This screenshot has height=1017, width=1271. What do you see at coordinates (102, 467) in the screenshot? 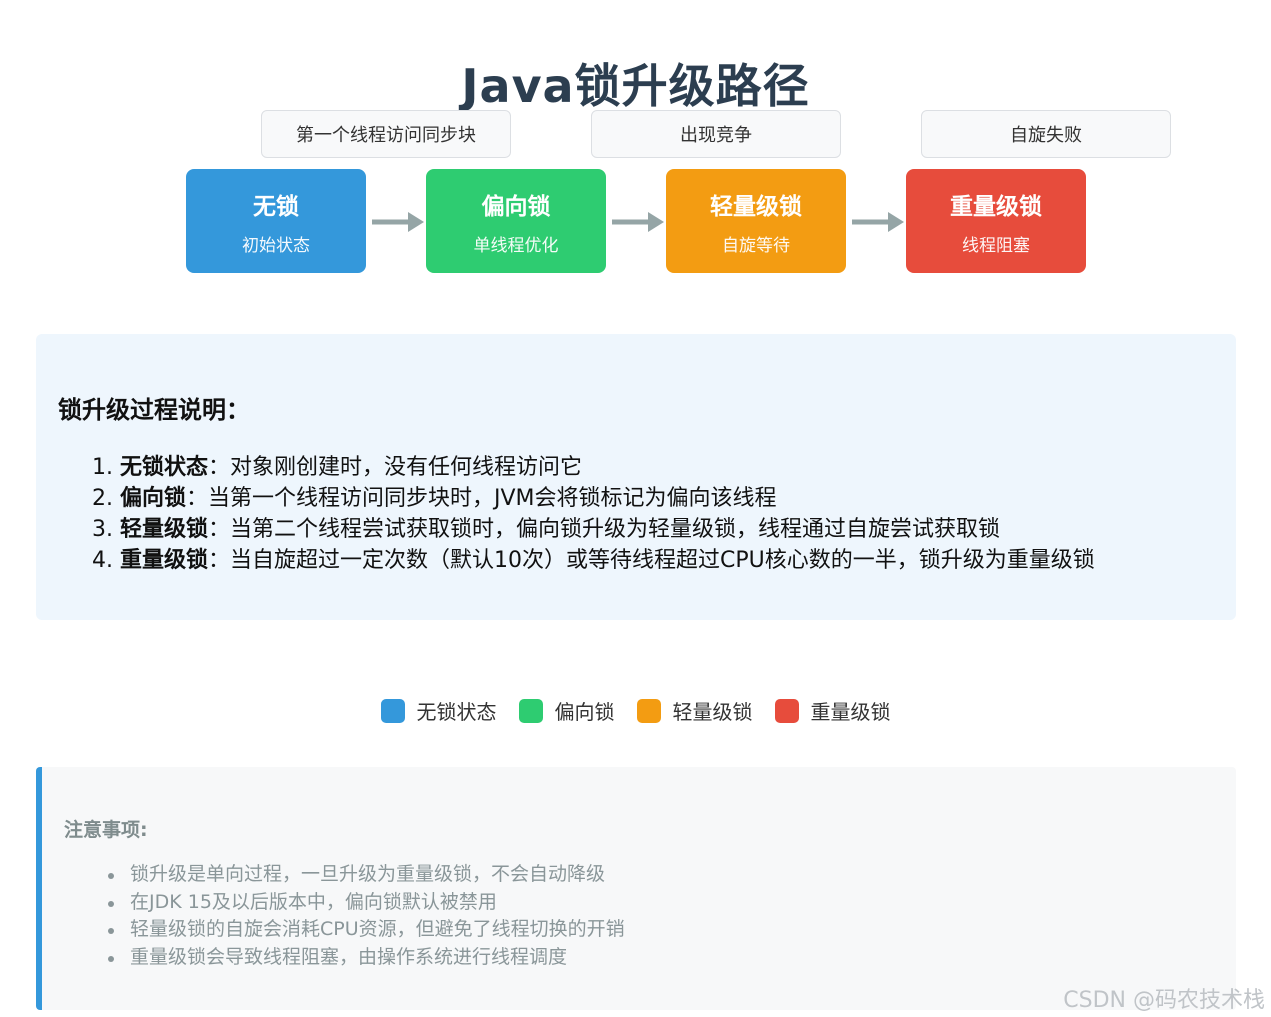
I see `item-number: 1.` at bounding box center [102, 467].